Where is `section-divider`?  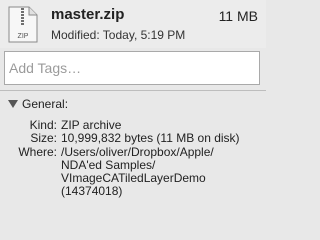
section-divider is located at coordinates (133, 90).